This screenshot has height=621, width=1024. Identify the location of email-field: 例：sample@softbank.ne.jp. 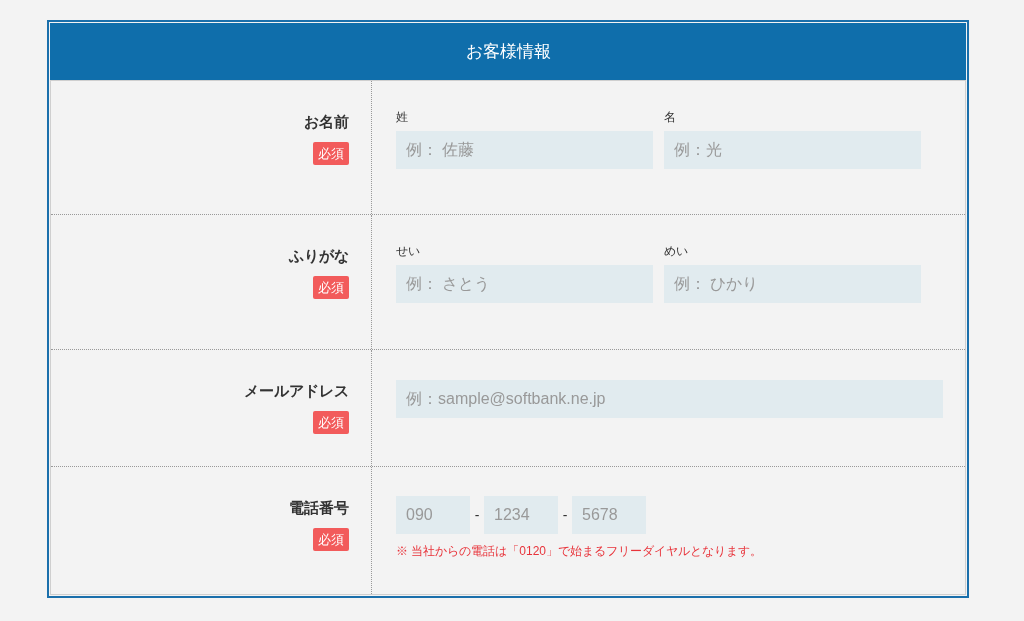
(669, 399).